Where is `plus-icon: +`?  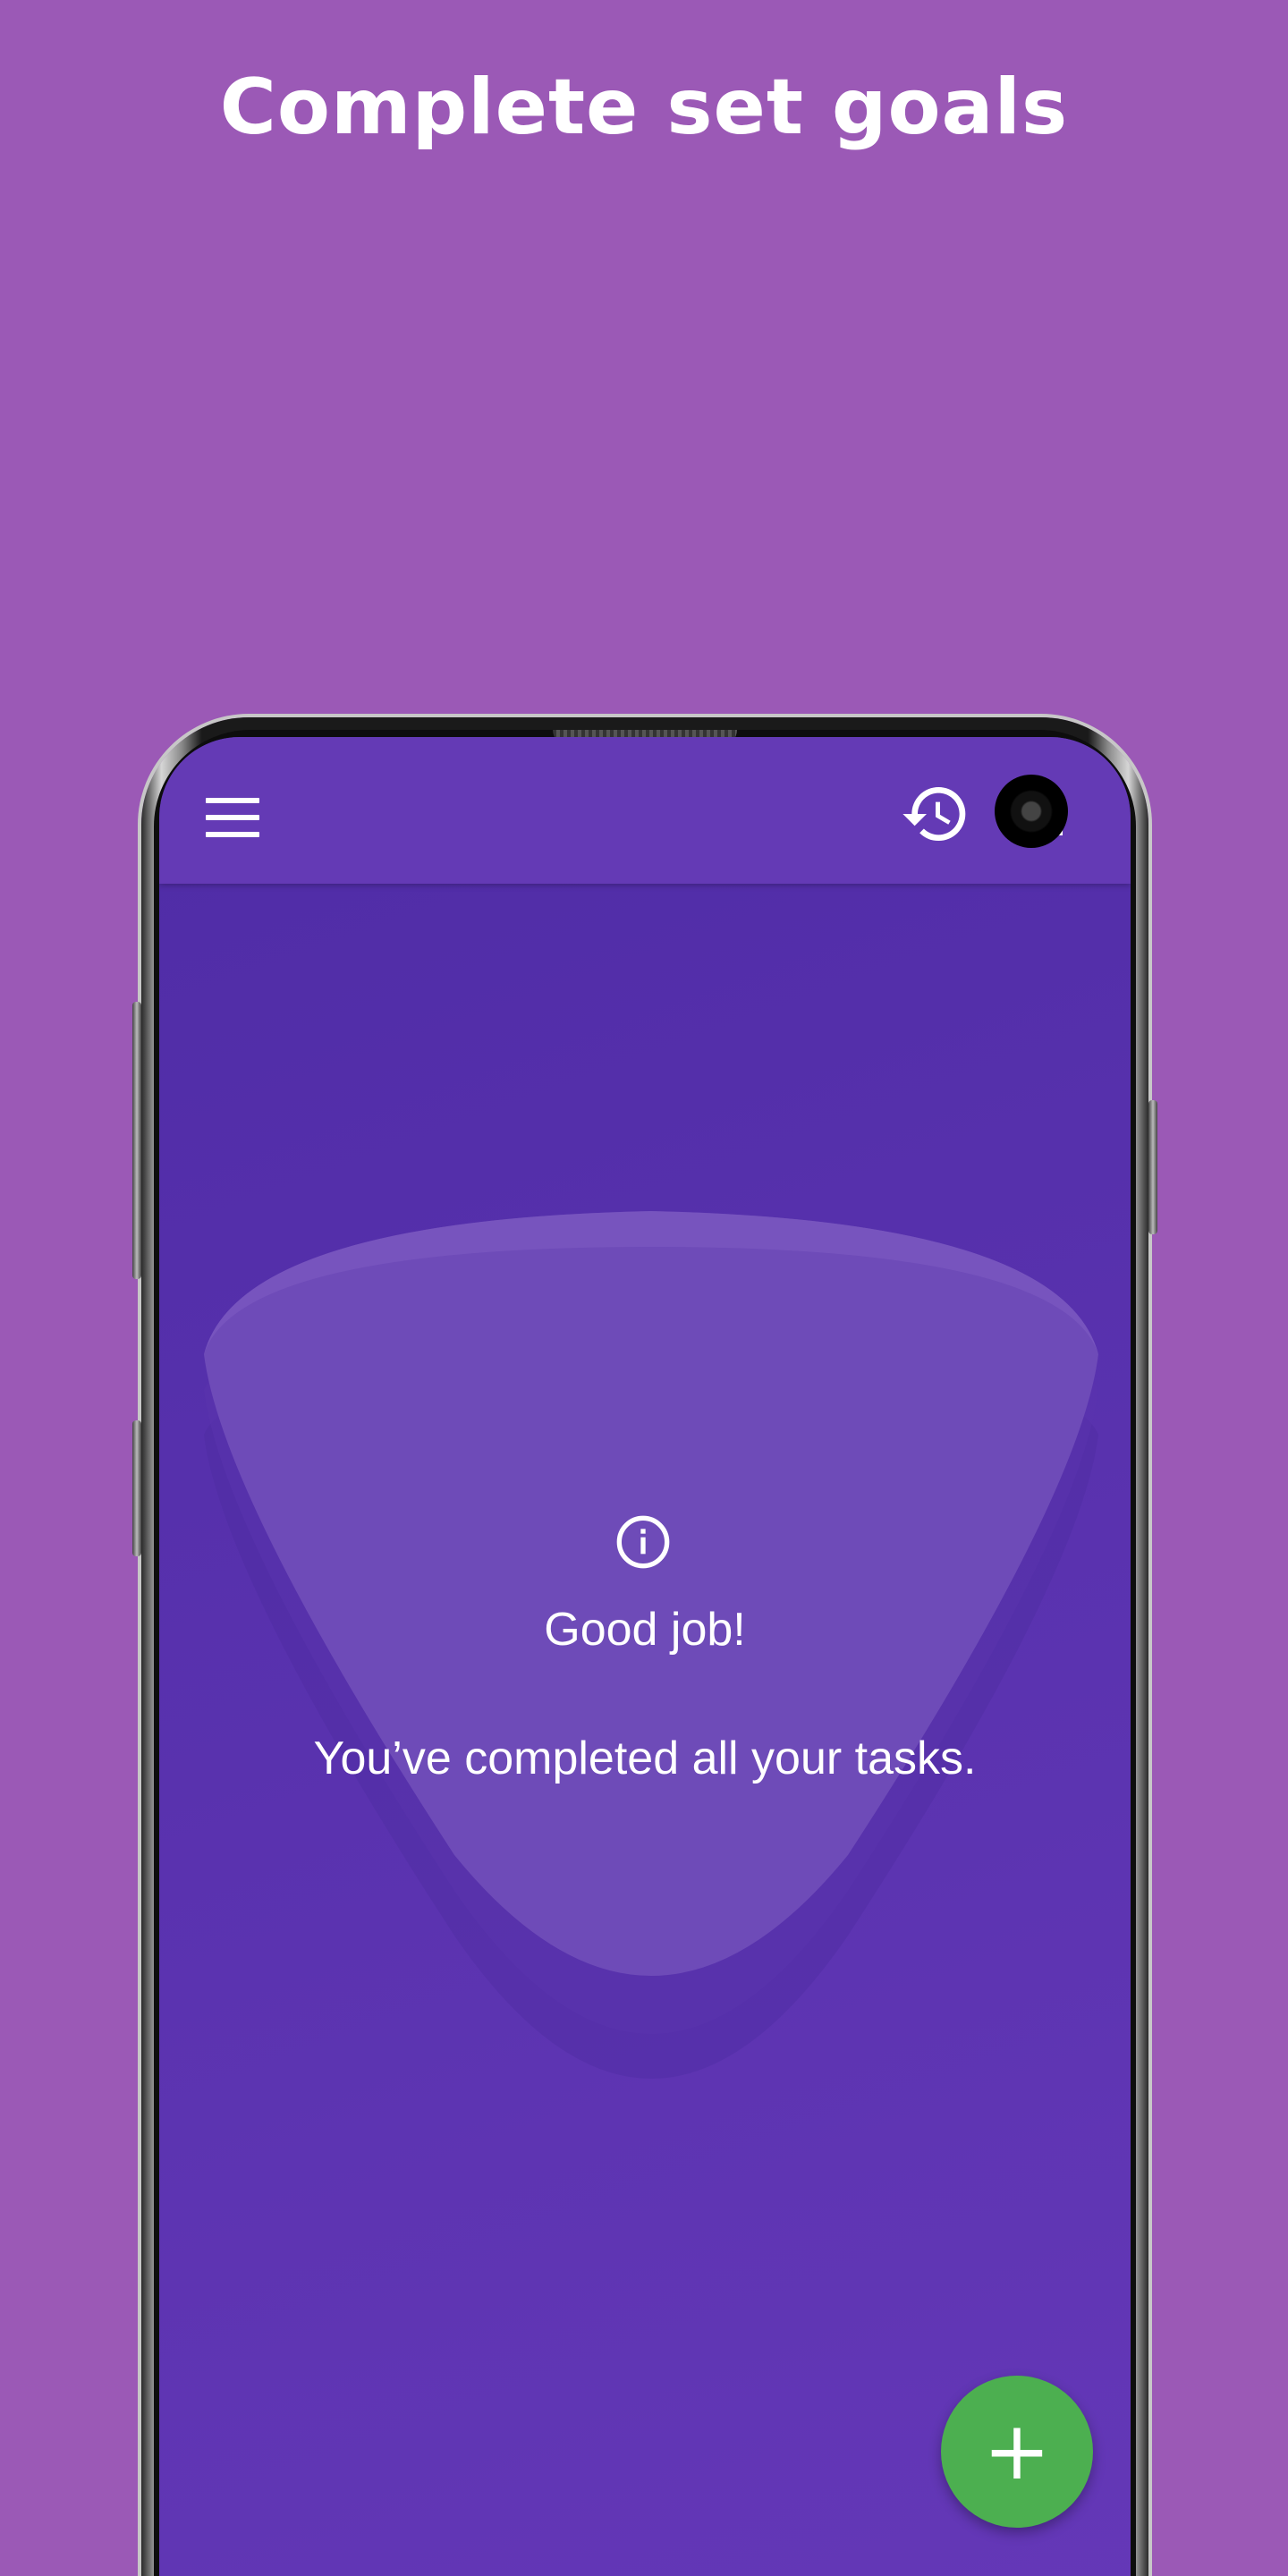
plus-icon: + is located at coordinates (1017, 2451).